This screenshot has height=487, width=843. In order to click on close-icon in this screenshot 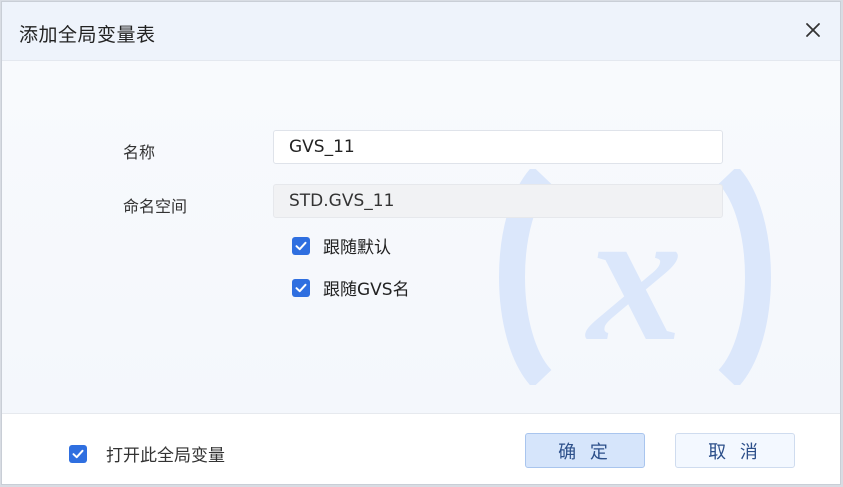, I will do `click(813, 30)`.